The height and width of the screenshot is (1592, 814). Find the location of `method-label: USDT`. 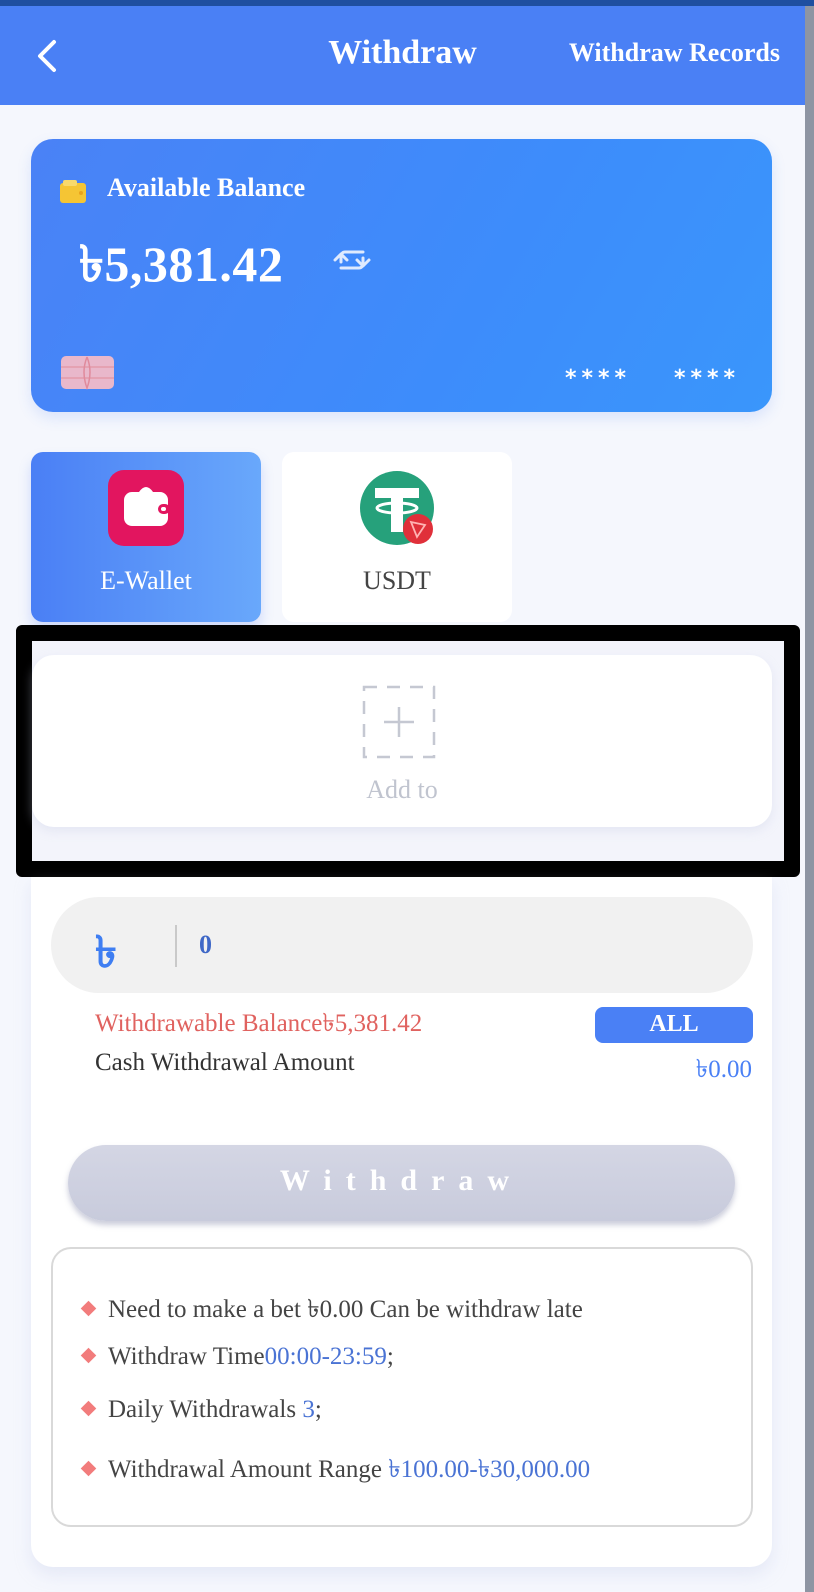

method-label: USDT is located at coordinates (397, 580).